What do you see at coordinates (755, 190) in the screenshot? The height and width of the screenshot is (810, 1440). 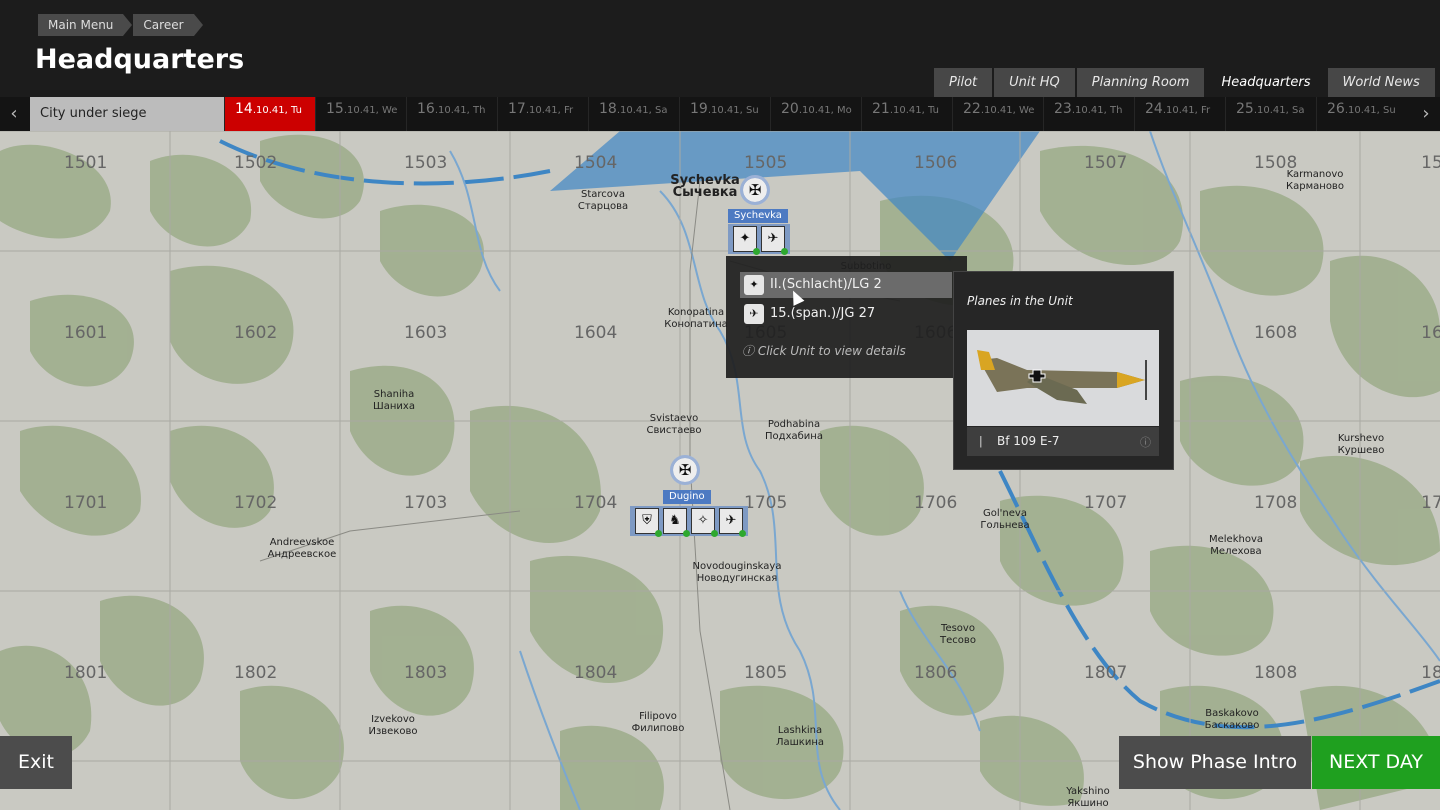 I see `airfield-marker-sychevka` at bounding box center [755, 190].